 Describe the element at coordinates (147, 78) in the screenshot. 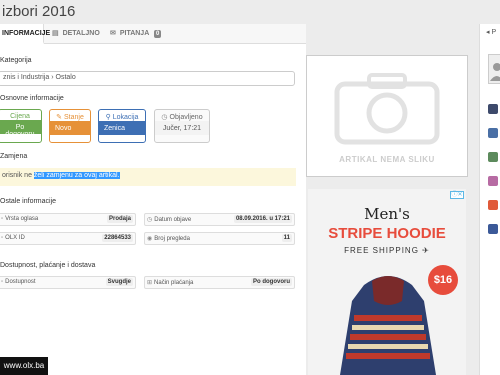

I see `category-breadcrumb: znis i Industrija › Ostalo` at that location.